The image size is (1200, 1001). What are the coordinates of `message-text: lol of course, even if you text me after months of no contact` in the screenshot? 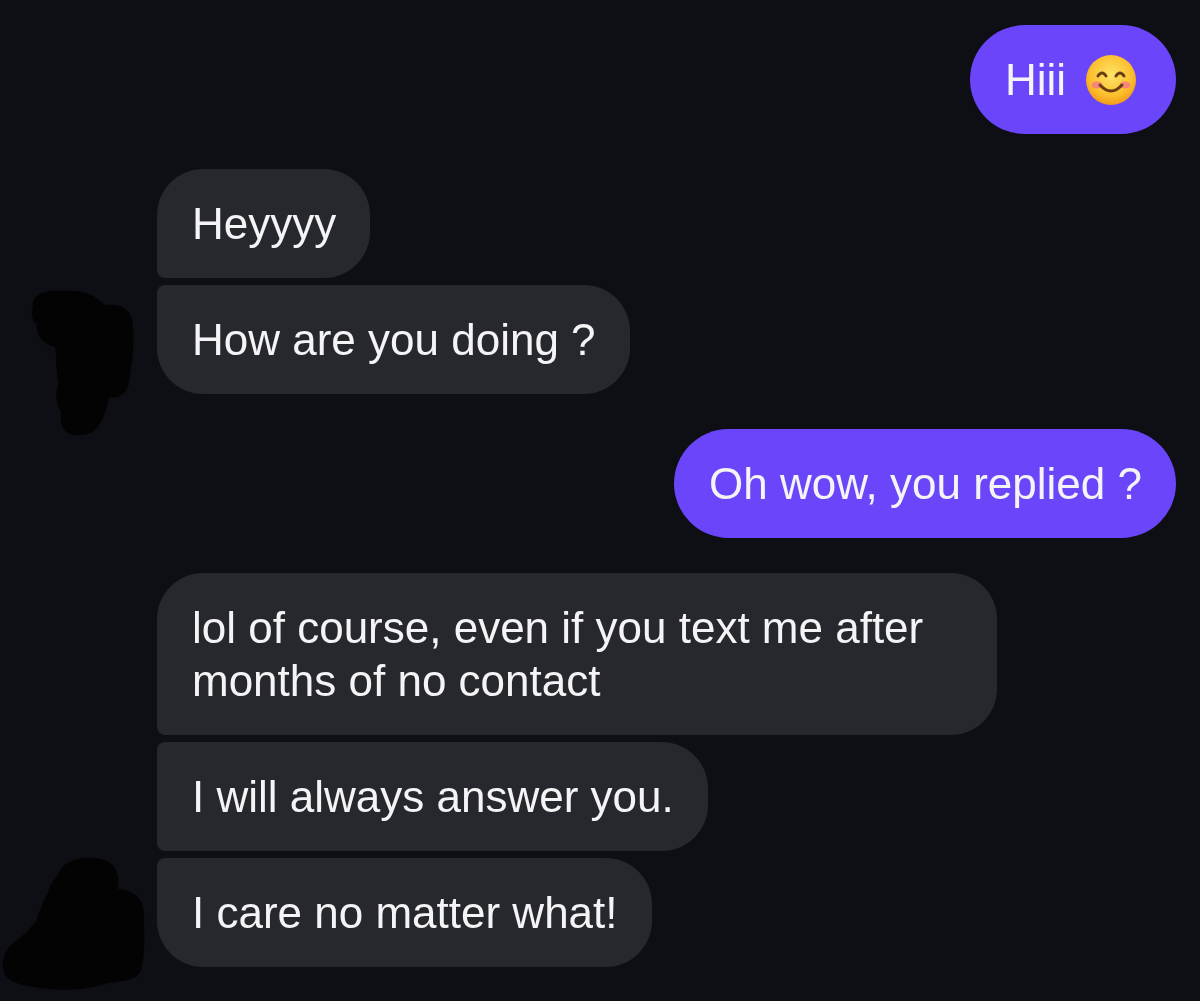 It's located at (558, 654).